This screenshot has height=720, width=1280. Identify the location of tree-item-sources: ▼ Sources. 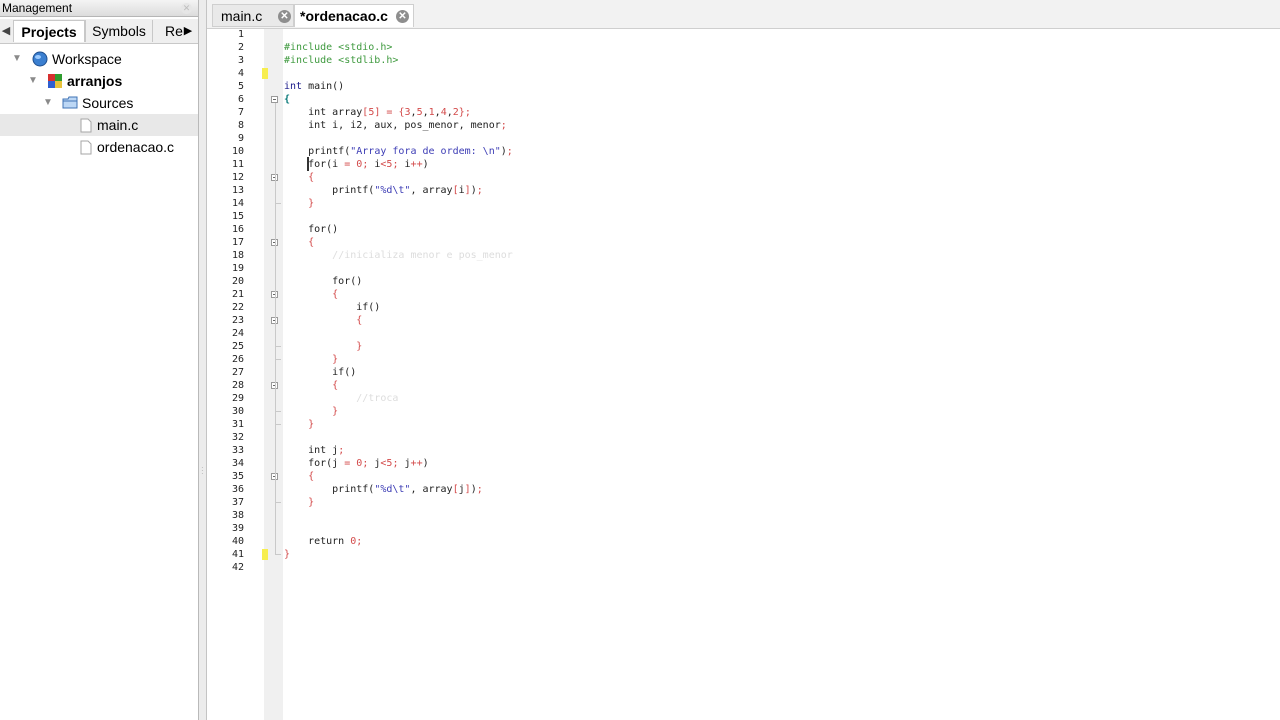
(99, 103).